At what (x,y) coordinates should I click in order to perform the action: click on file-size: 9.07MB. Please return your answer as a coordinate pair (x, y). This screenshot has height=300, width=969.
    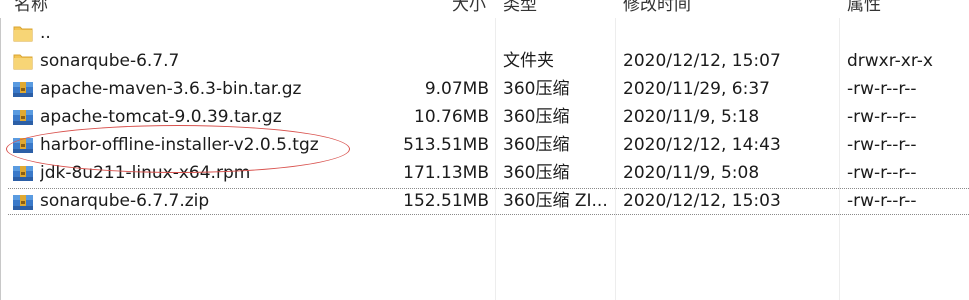
    Looking at the image, I should click on (456, 89).